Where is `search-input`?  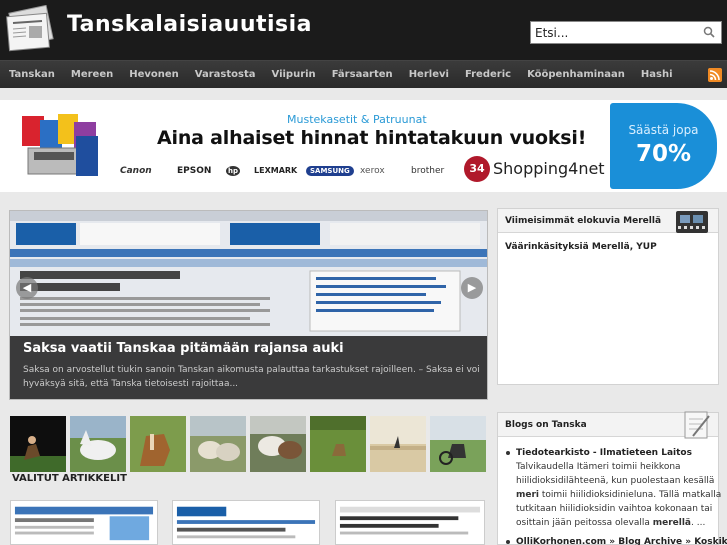 search-input is located at coordinates (615, 32).